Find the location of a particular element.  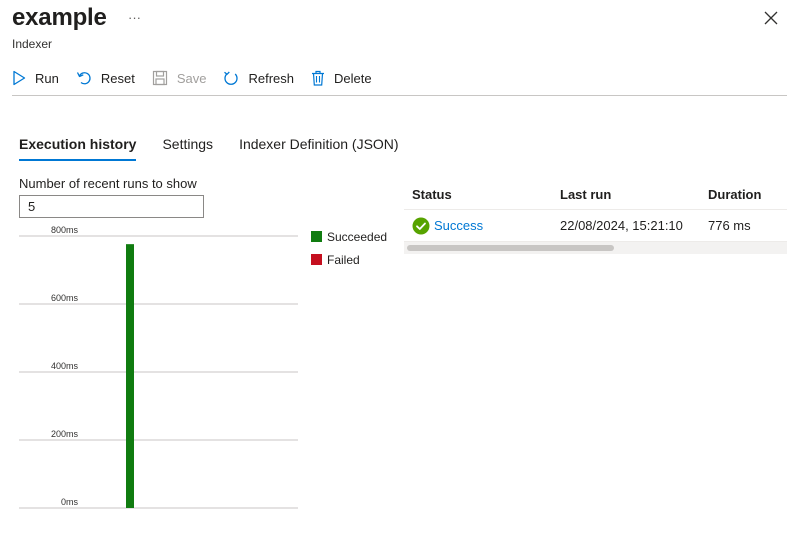

run-label: Run is located at coordinates (47, 78).